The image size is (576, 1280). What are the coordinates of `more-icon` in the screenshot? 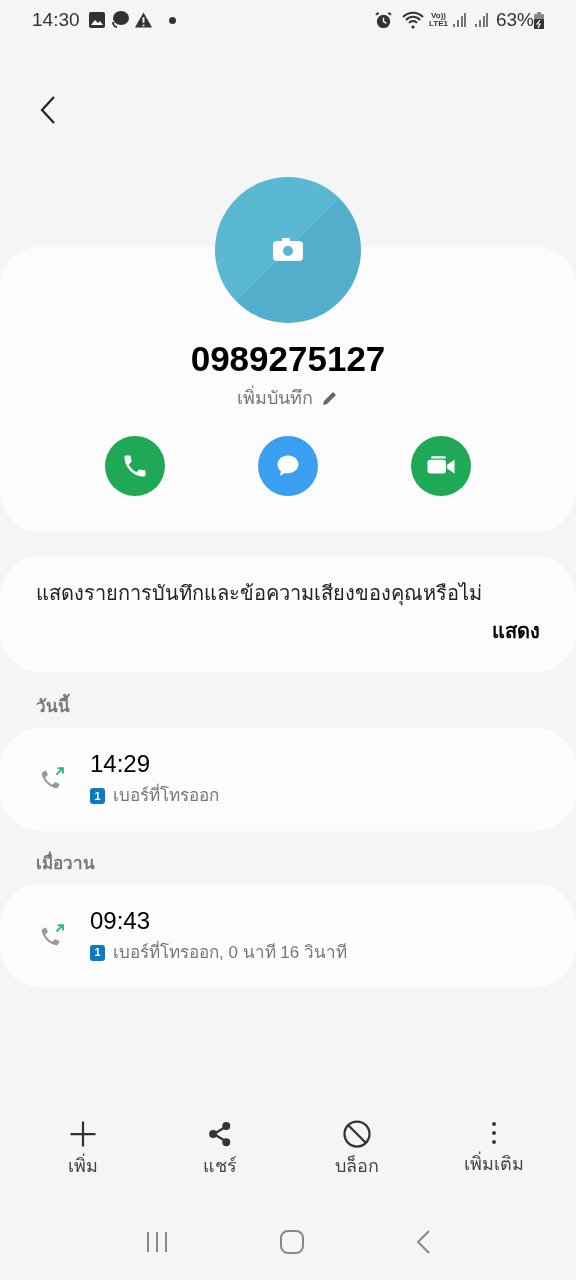 It's located at (493, 1133).